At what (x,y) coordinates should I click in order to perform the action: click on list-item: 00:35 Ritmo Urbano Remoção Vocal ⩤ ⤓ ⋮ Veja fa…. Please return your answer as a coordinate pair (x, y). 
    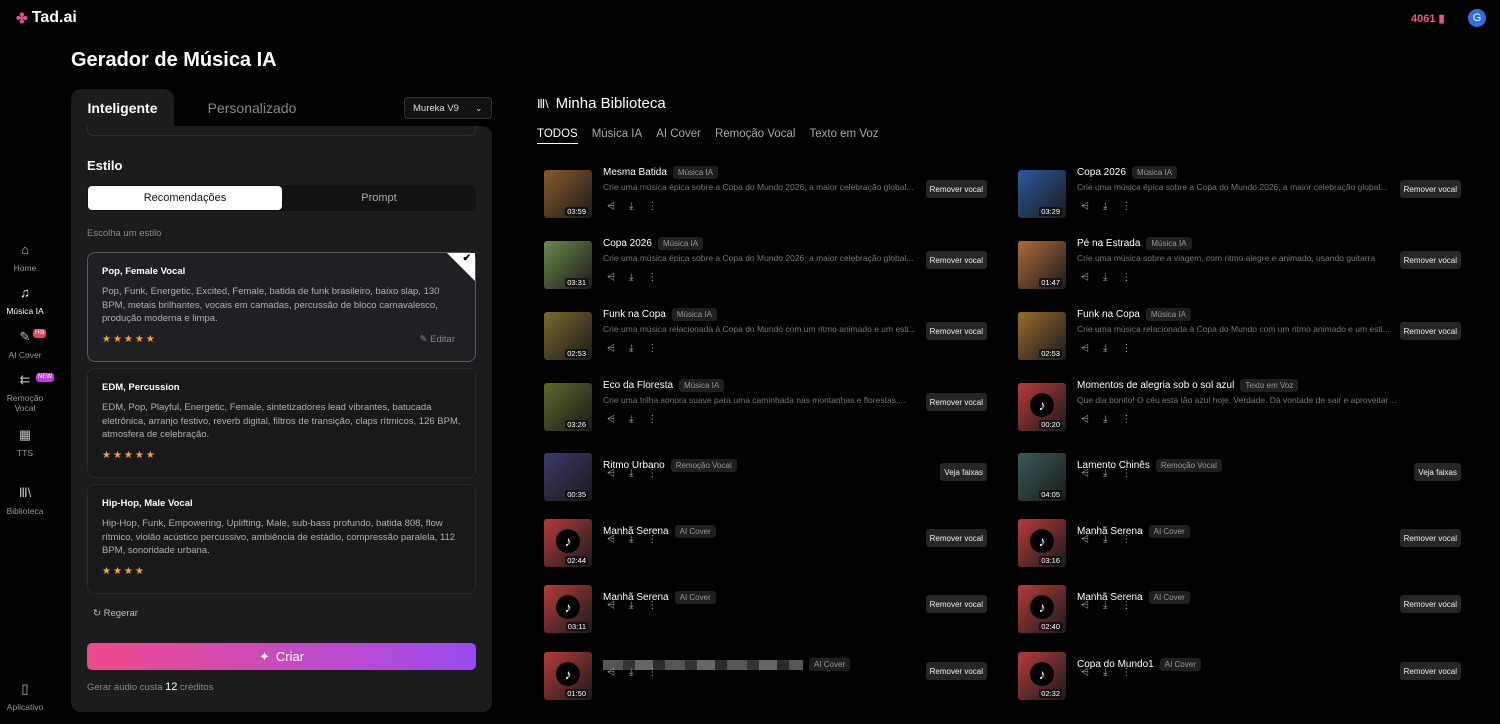
    Looking at the image, I should click on (762, 477).